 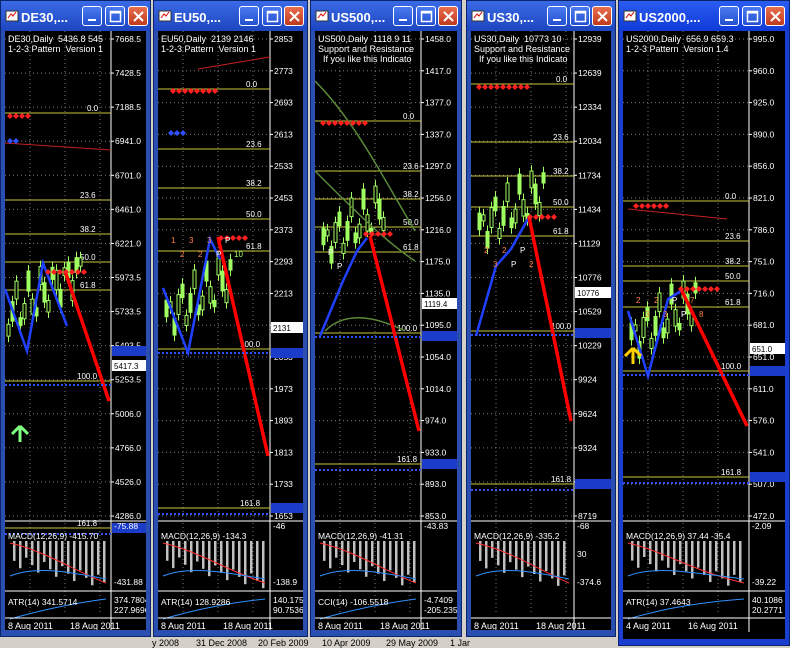 What do you see at coordinates (409, 116) in the screenshot?
I see `fib-level-label: 0.0` at bounding box center [409, 116].